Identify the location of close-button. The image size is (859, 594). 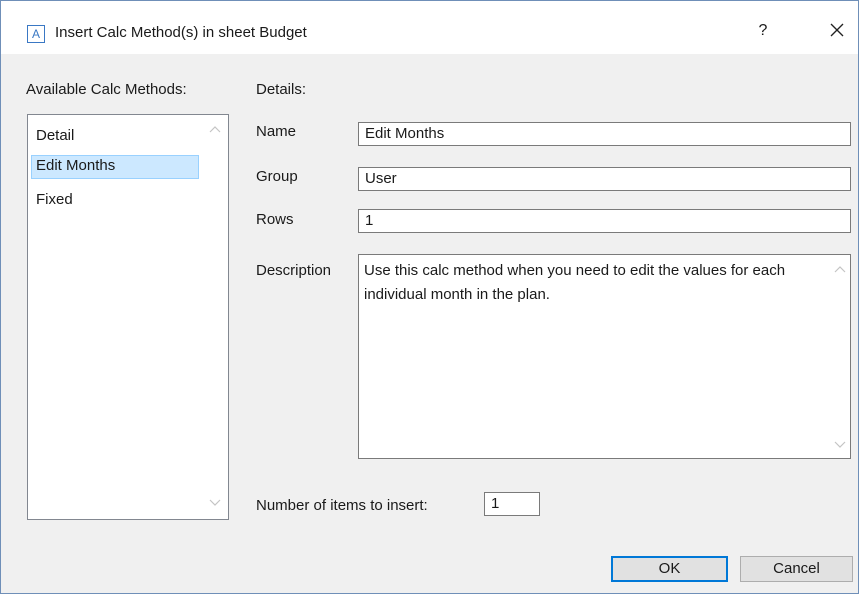
(837, 30).